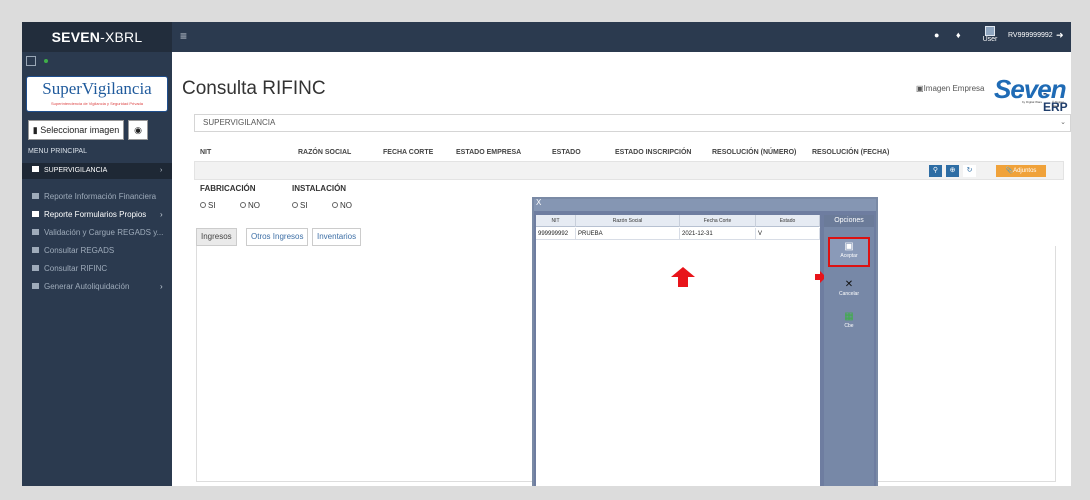 The width and height of the screenshot is (1090, 500). Describe the element at coordinates (1009, 171) in the screenshot. I see `paperclip-icon: 📎` at that location.